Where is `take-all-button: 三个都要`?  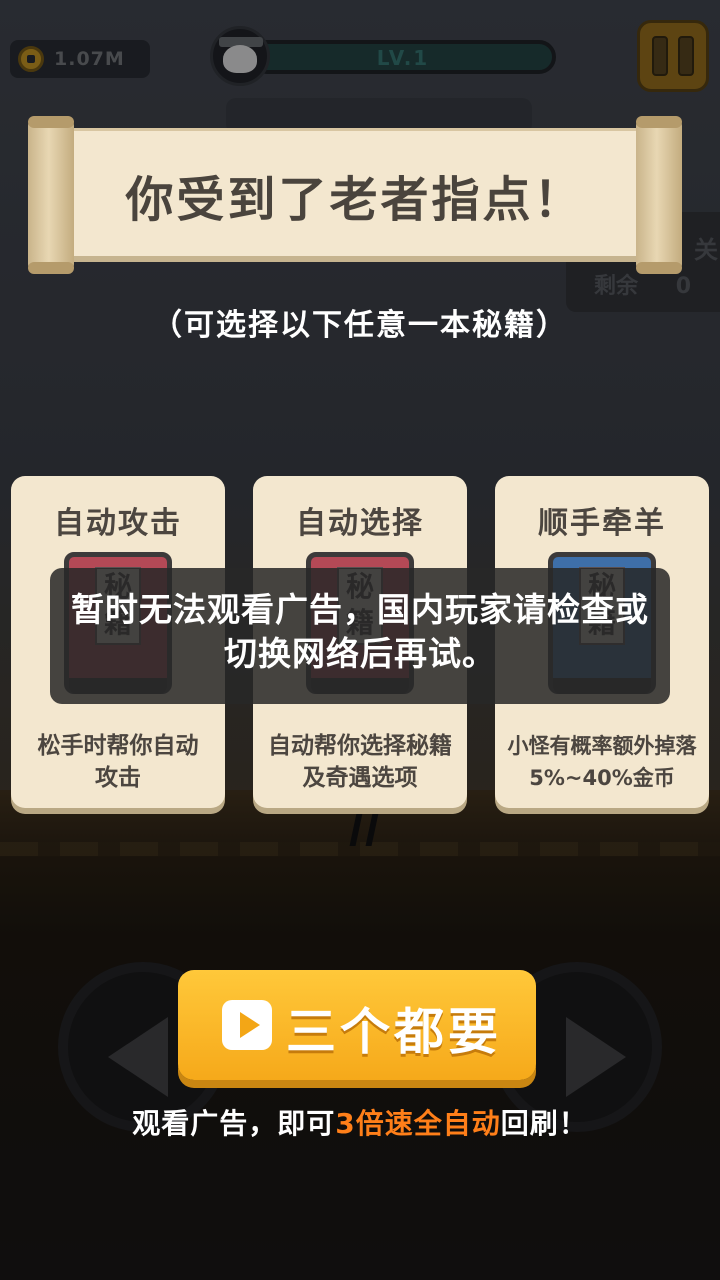 take-all-button: 三个都要 is located at coordinates (357, 1025).